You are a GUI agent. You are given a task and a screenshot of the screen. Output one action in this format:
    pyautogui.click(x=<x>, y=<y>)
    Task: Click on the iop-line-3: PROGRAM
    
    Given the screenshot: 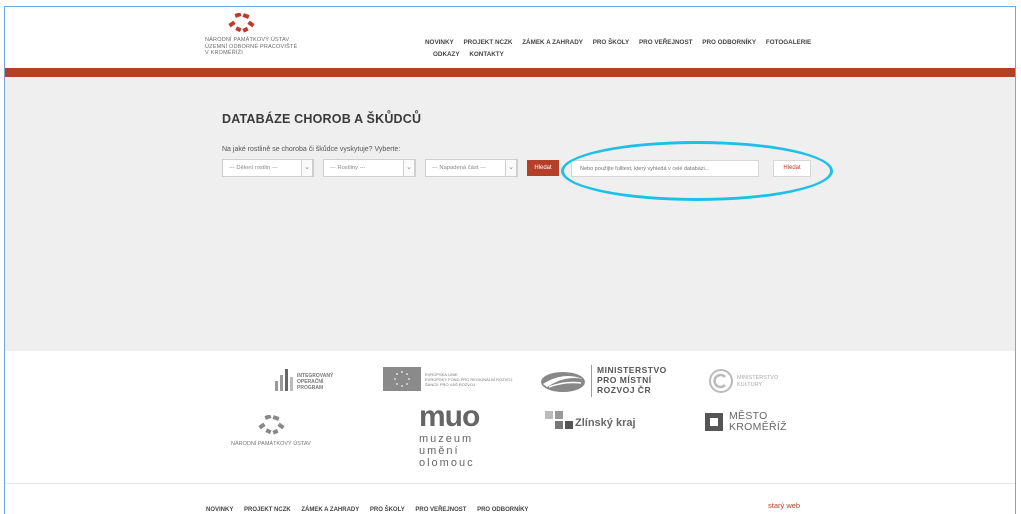 What is the action you would take?
    pyautogui.click(x=310, y=388)
    